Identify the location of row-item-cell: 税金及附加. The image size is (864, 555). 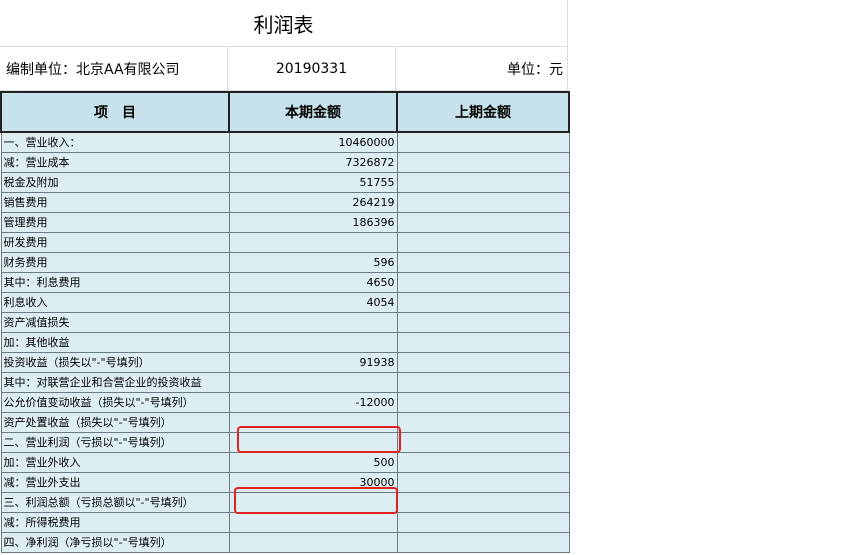
(115, 182).